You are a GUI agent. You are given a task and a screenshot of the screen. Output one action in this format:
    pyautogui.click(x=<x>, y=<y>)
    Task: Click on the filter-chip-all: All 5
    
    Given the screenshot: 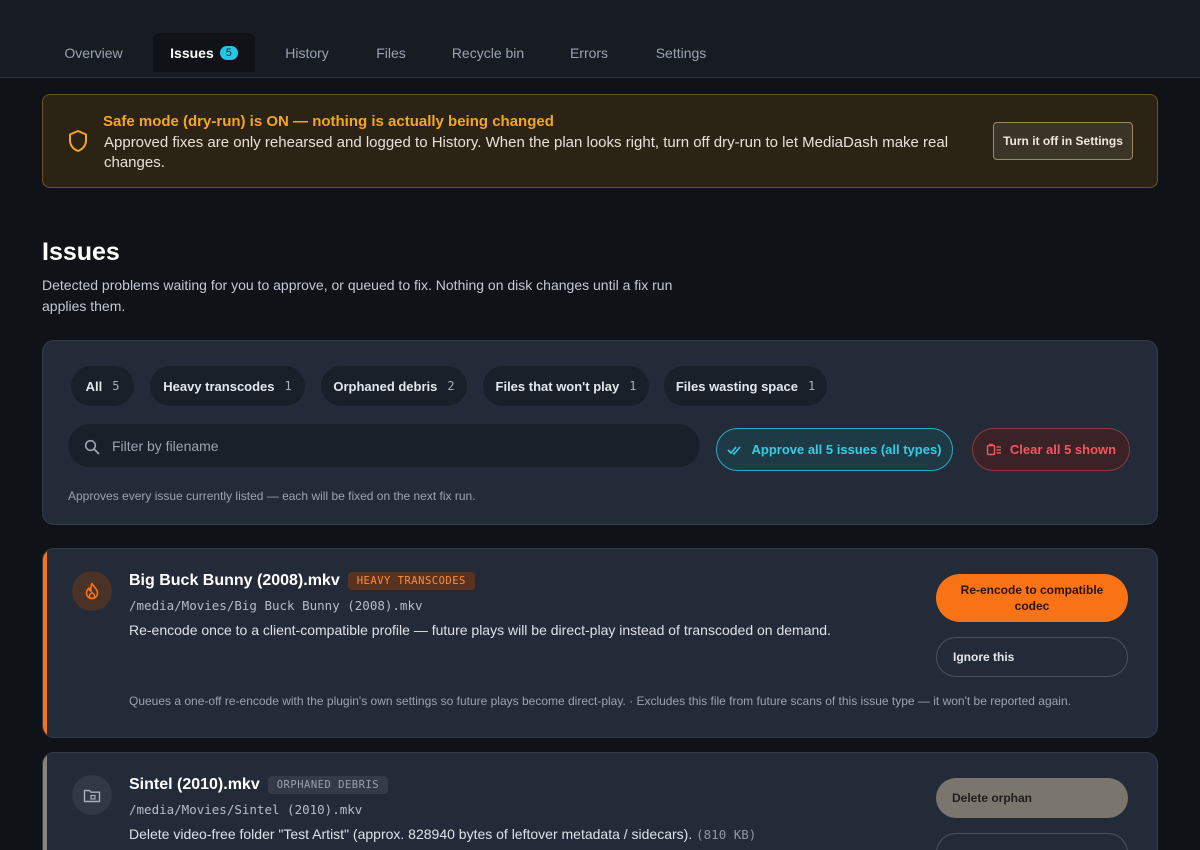 What is the action you would take?
    pyautogui.click(x=102, y=386)
    